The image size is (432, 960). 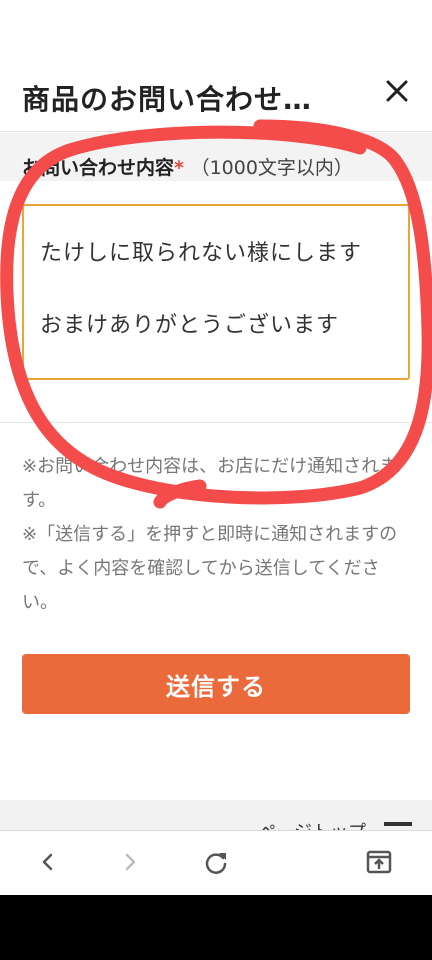 I want to click on reload-icon, so click(x=216, y=862).